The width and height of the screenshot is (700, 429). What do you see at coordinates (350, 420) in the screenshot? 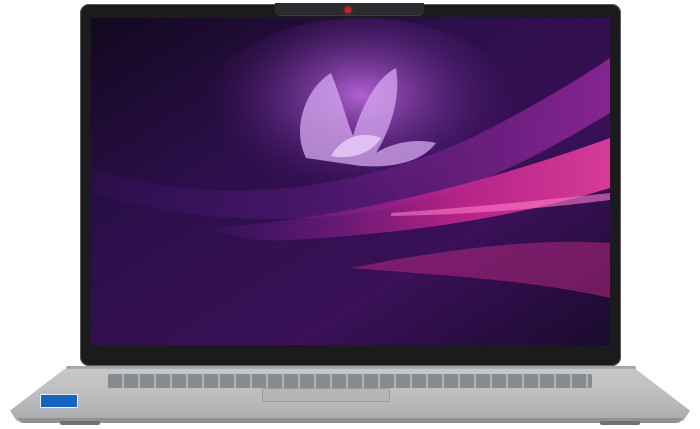
I see `front-edge` at bounding box center [350, 420].